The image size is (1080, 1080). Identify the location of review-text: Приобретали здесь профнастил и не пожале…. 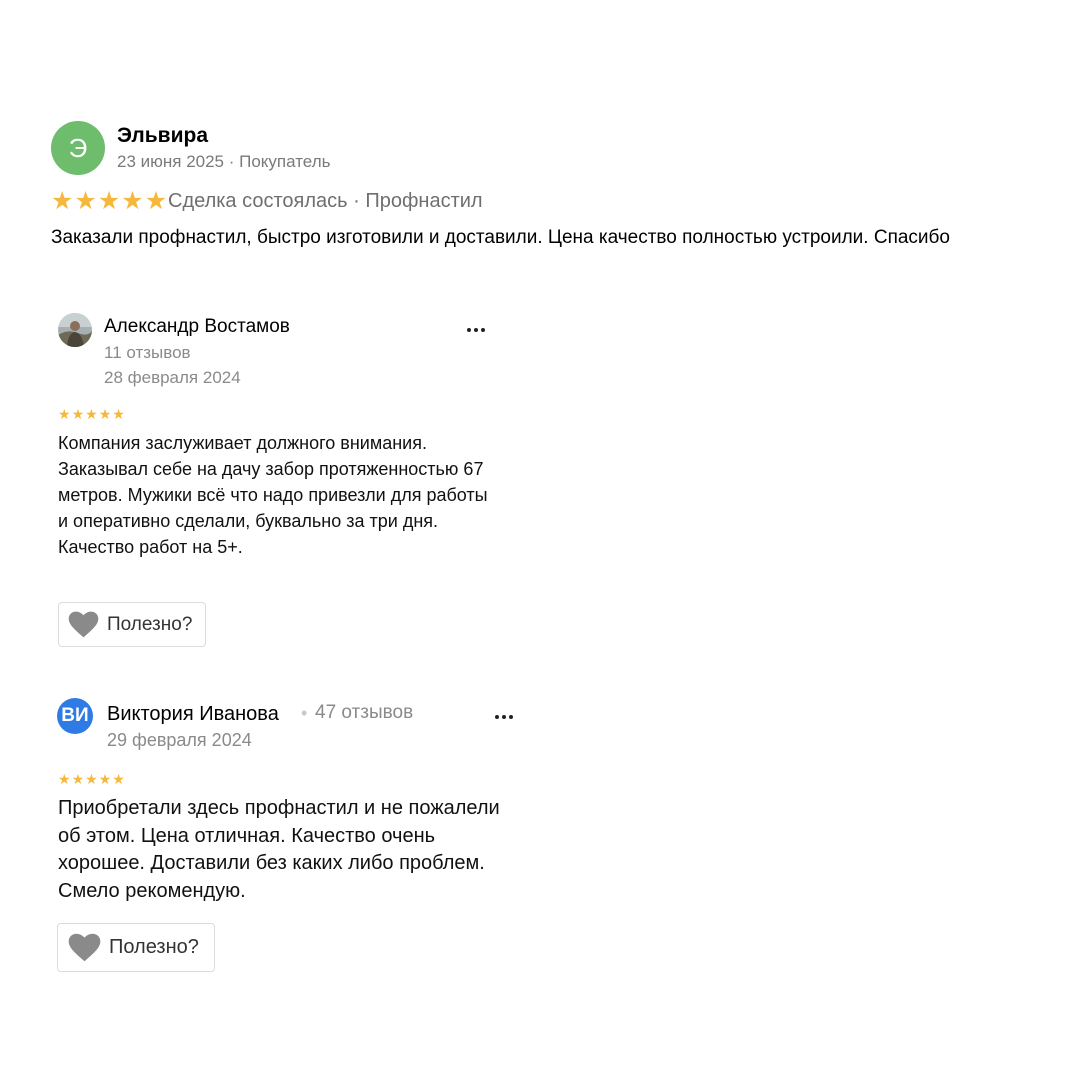
(279, 849).